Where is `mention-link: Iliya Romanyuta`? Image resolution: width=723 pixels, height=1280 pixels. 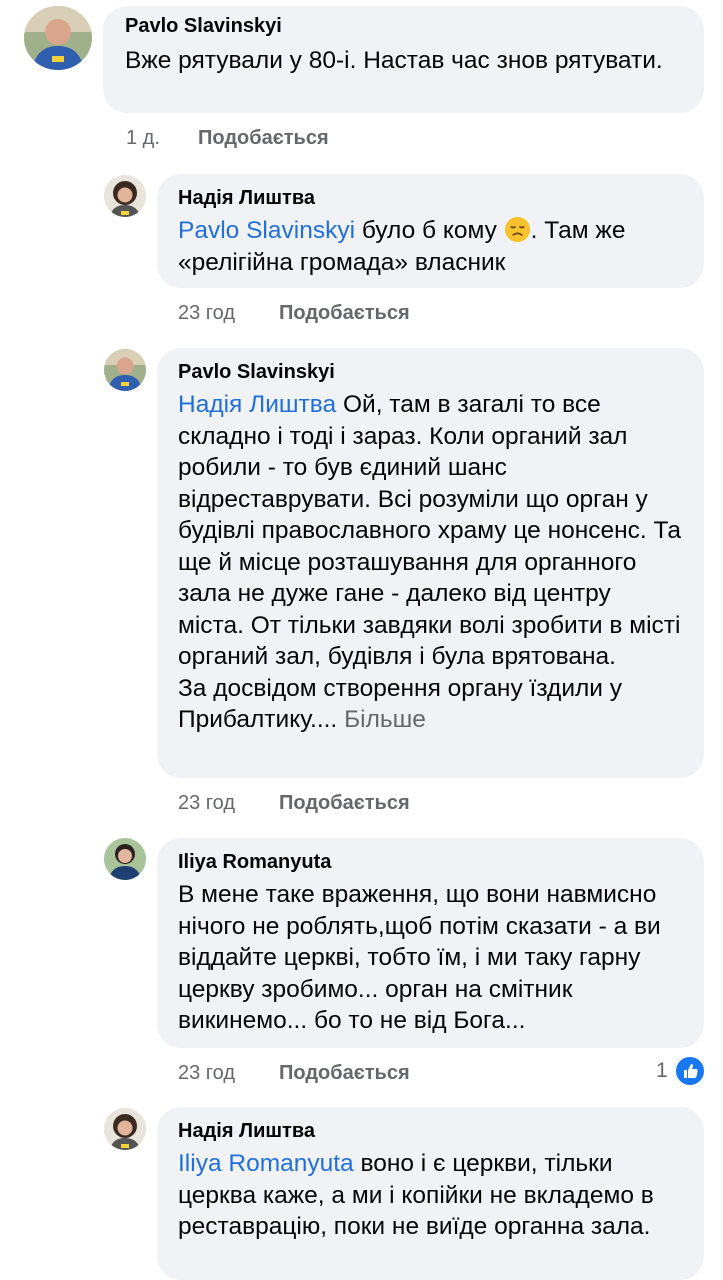 mention-link: Iliya Romanyuta is located at coordinates (266, 1163).